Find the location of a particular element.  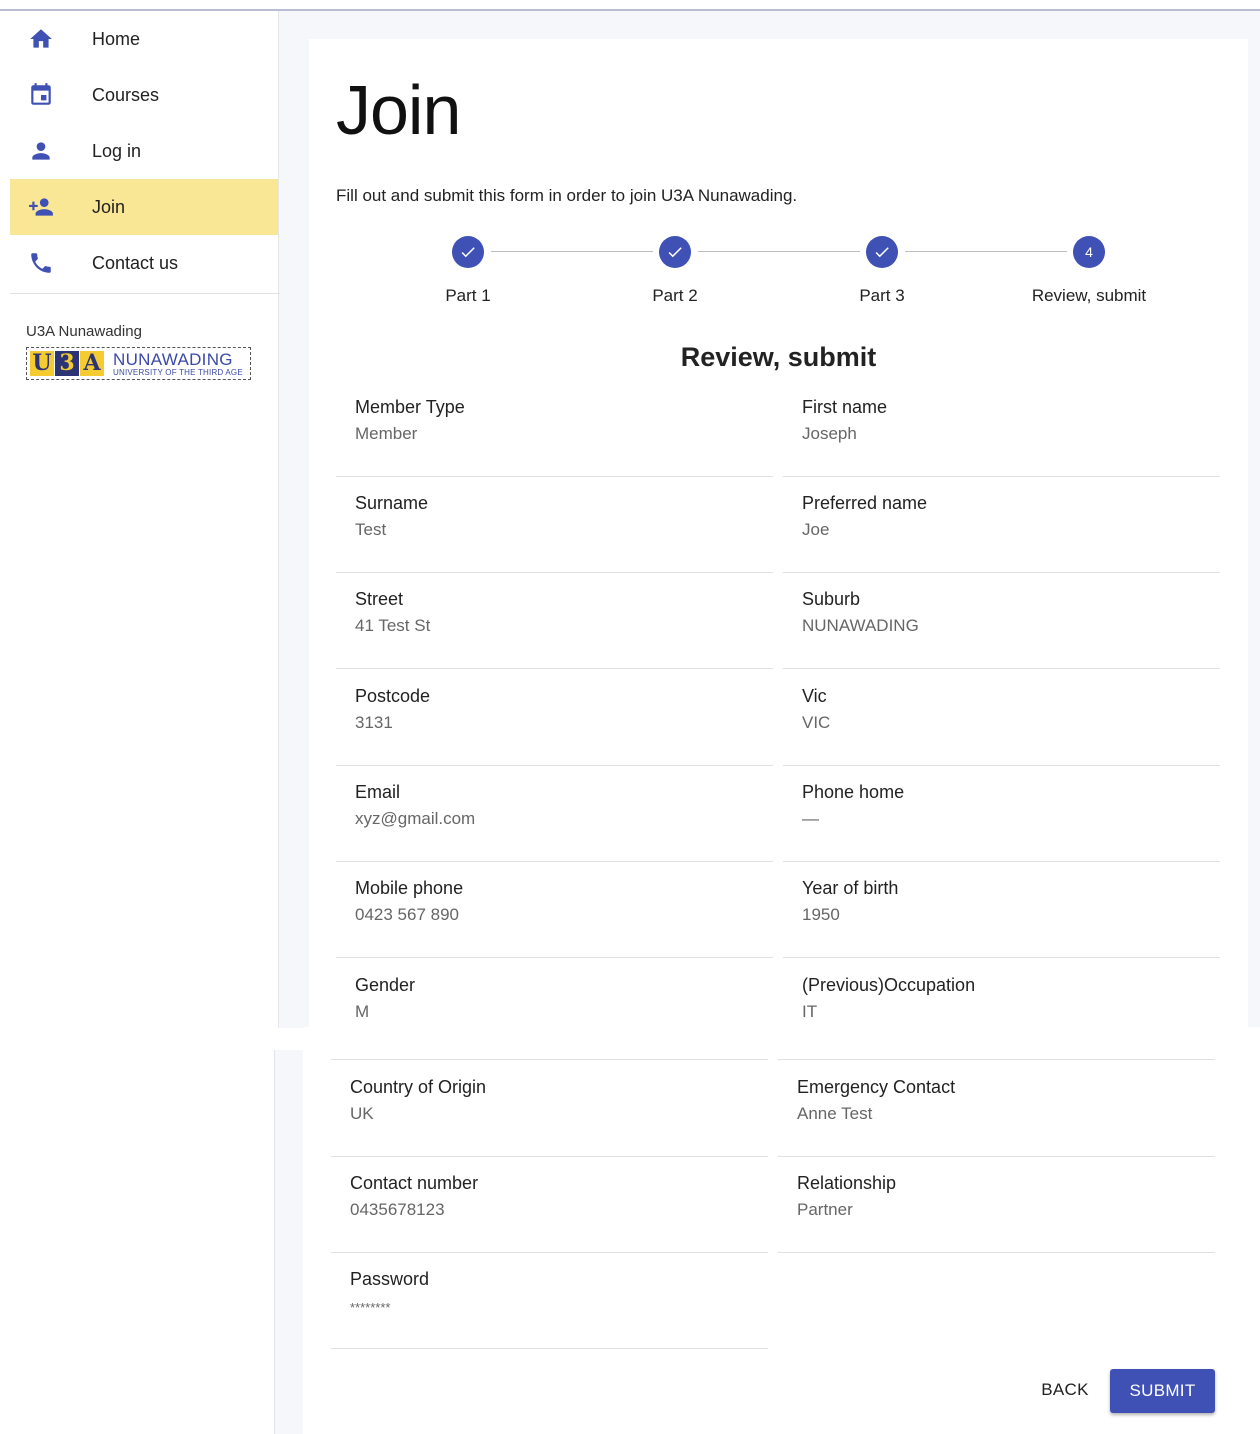

review-field-member-type: Member Type Member is located at coordinates (554, 428).